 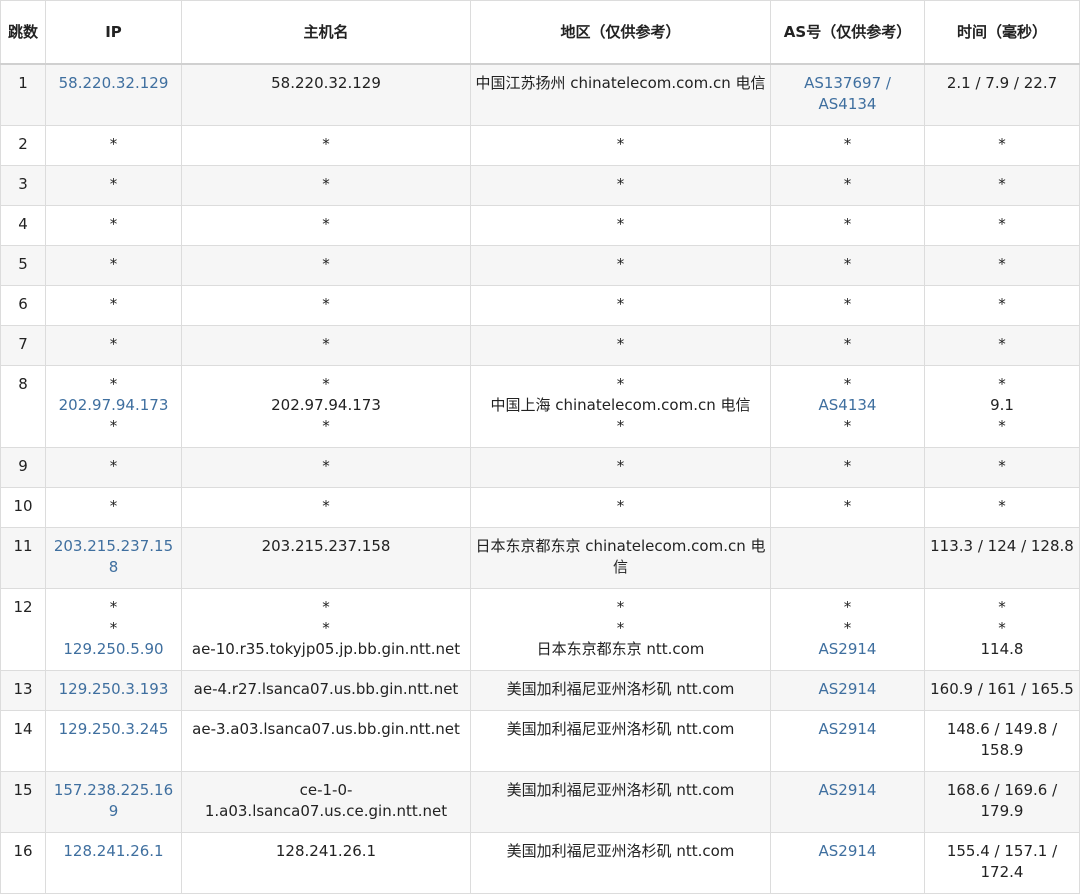 I want to click on region-value: 中国上海 chinatelecom.com.cn 电信, so click(x=620, y=405).